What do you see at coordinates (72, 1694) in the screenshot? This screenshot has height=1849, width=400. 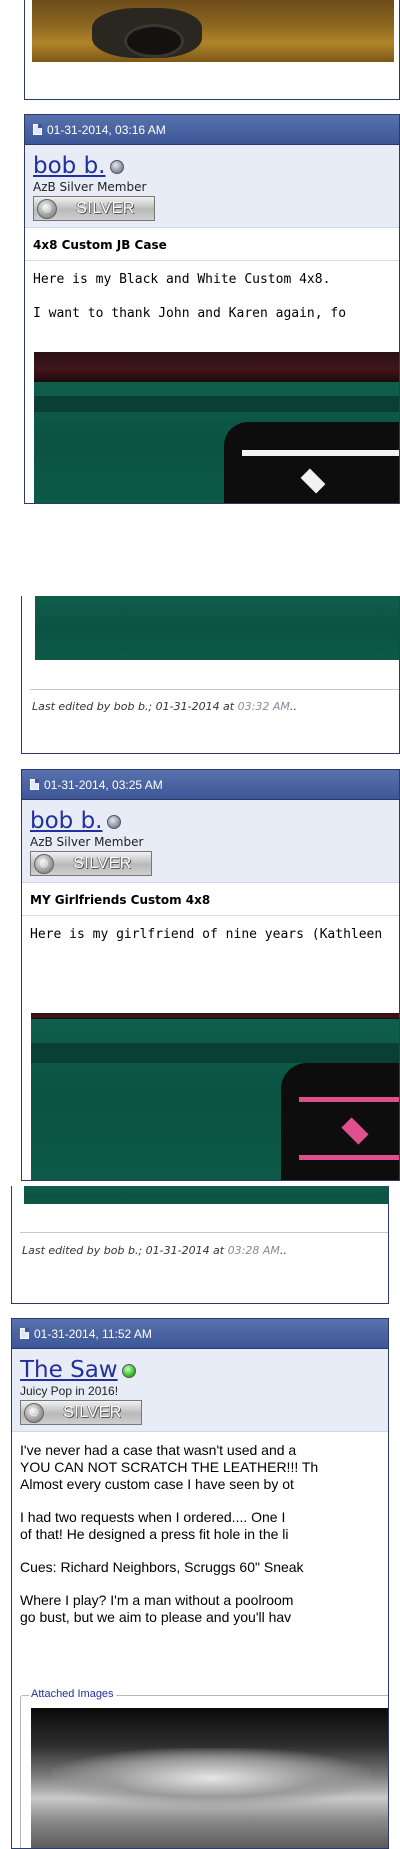 I see `attached-images-legend: Attached Images` at bounding box center [72, 1694].